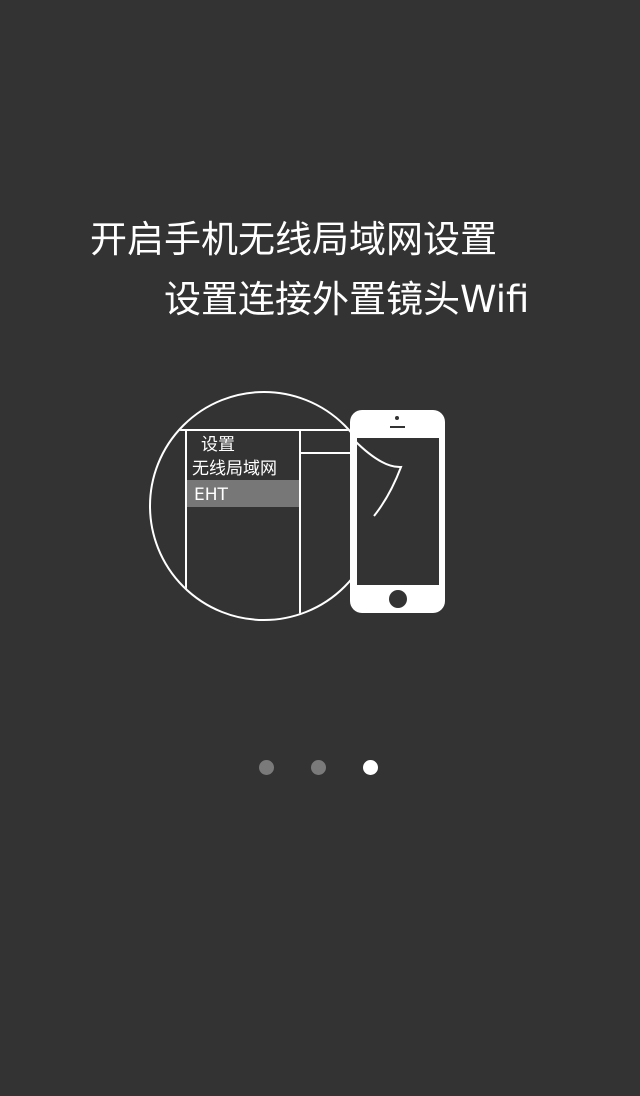 The image size is (640, 1096). Describe the element at coordinates (211, 495) in the screenshot. I see `network-name: EHT` at that location.